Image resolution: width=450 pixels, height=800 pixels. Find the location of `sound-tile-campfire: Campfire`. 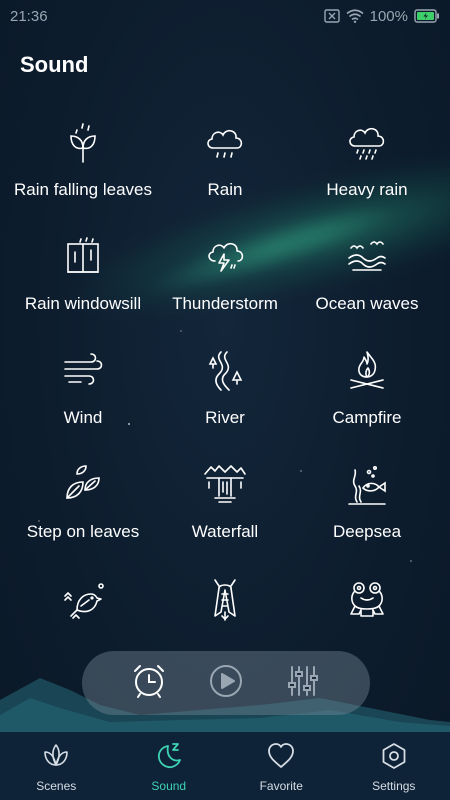

sound-tile-campfire: Campfire is located at coordinates (367, 398).